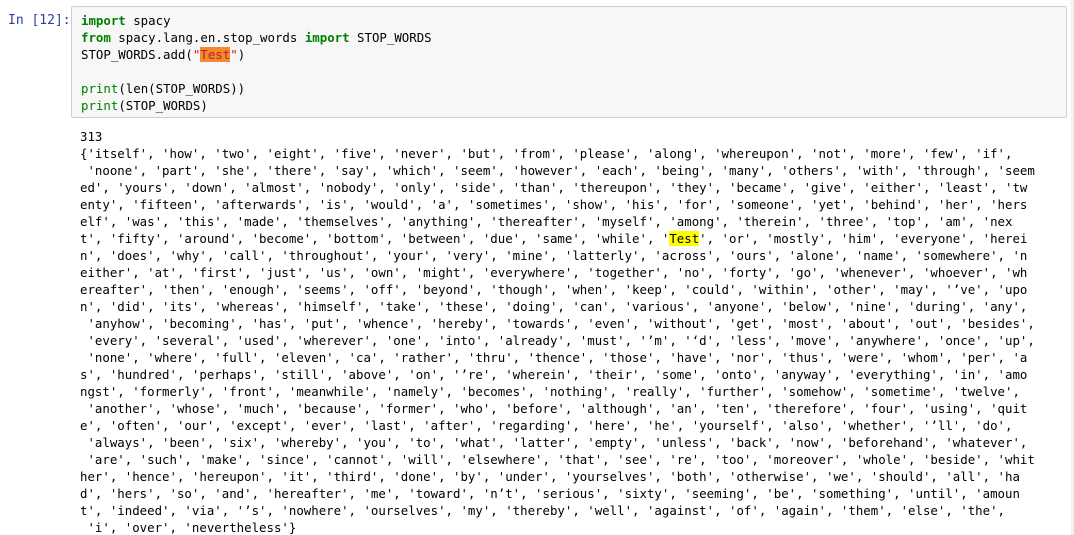 The image size is (1074, 535). What do you see at coordinates (137, 54) in the screenshot?
I see `method-call: STOP_WORDS.add(` at bounding box center [137, 54].